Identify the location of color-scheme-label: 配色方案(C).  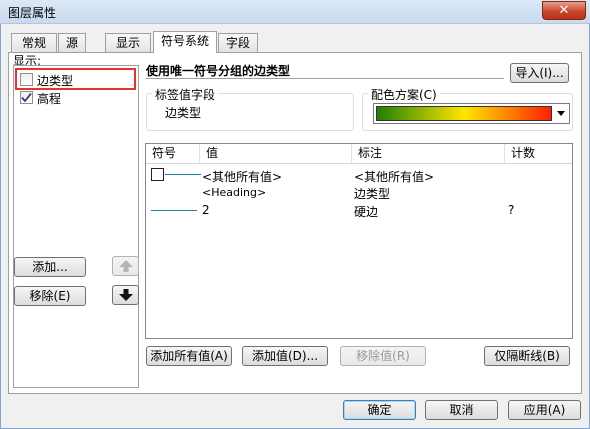
(404, 94).